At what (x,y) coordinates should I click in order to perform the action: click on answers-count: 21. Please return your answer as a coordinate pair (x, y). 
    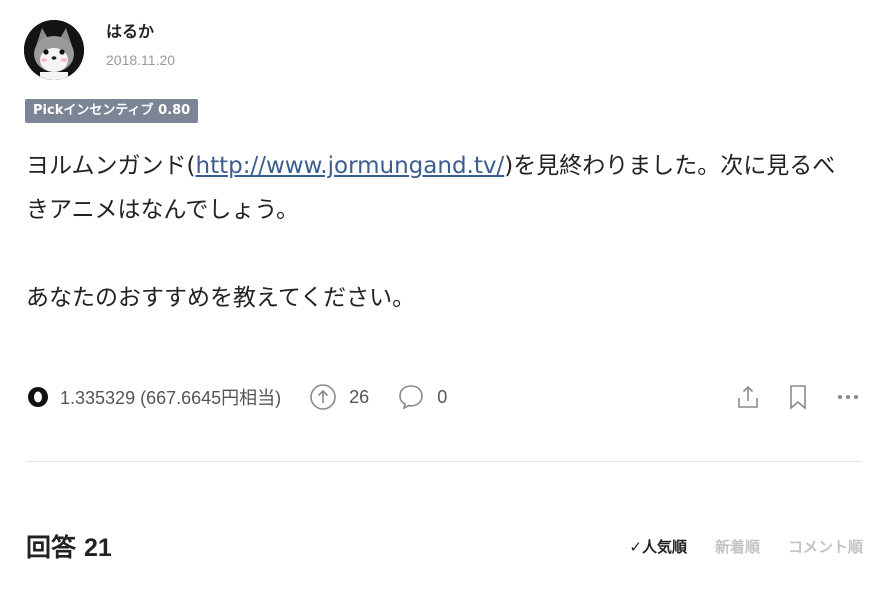
    Looking at the image, I should click on (98, 548).